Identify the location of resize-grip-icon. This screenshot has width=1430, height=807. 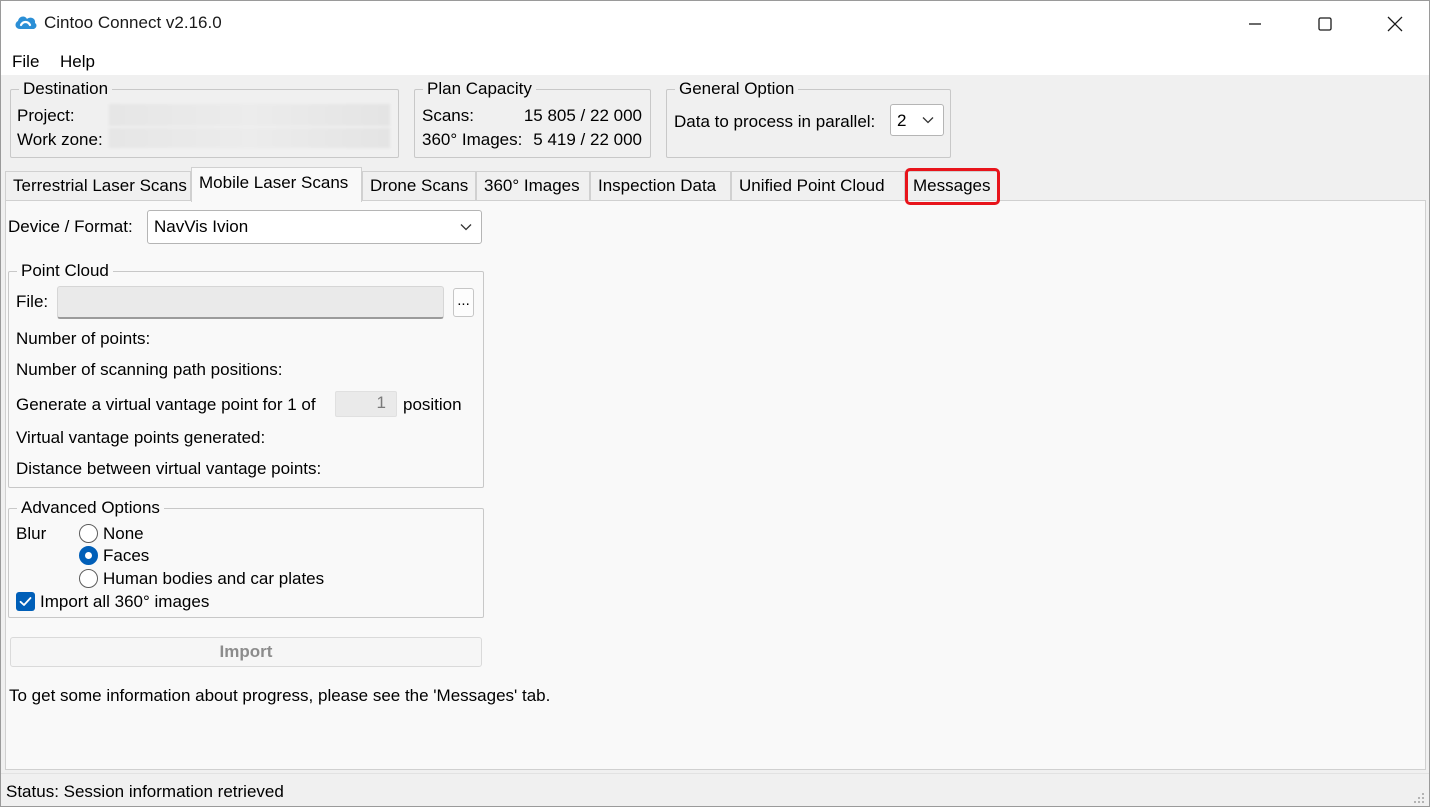
(1419, 798).